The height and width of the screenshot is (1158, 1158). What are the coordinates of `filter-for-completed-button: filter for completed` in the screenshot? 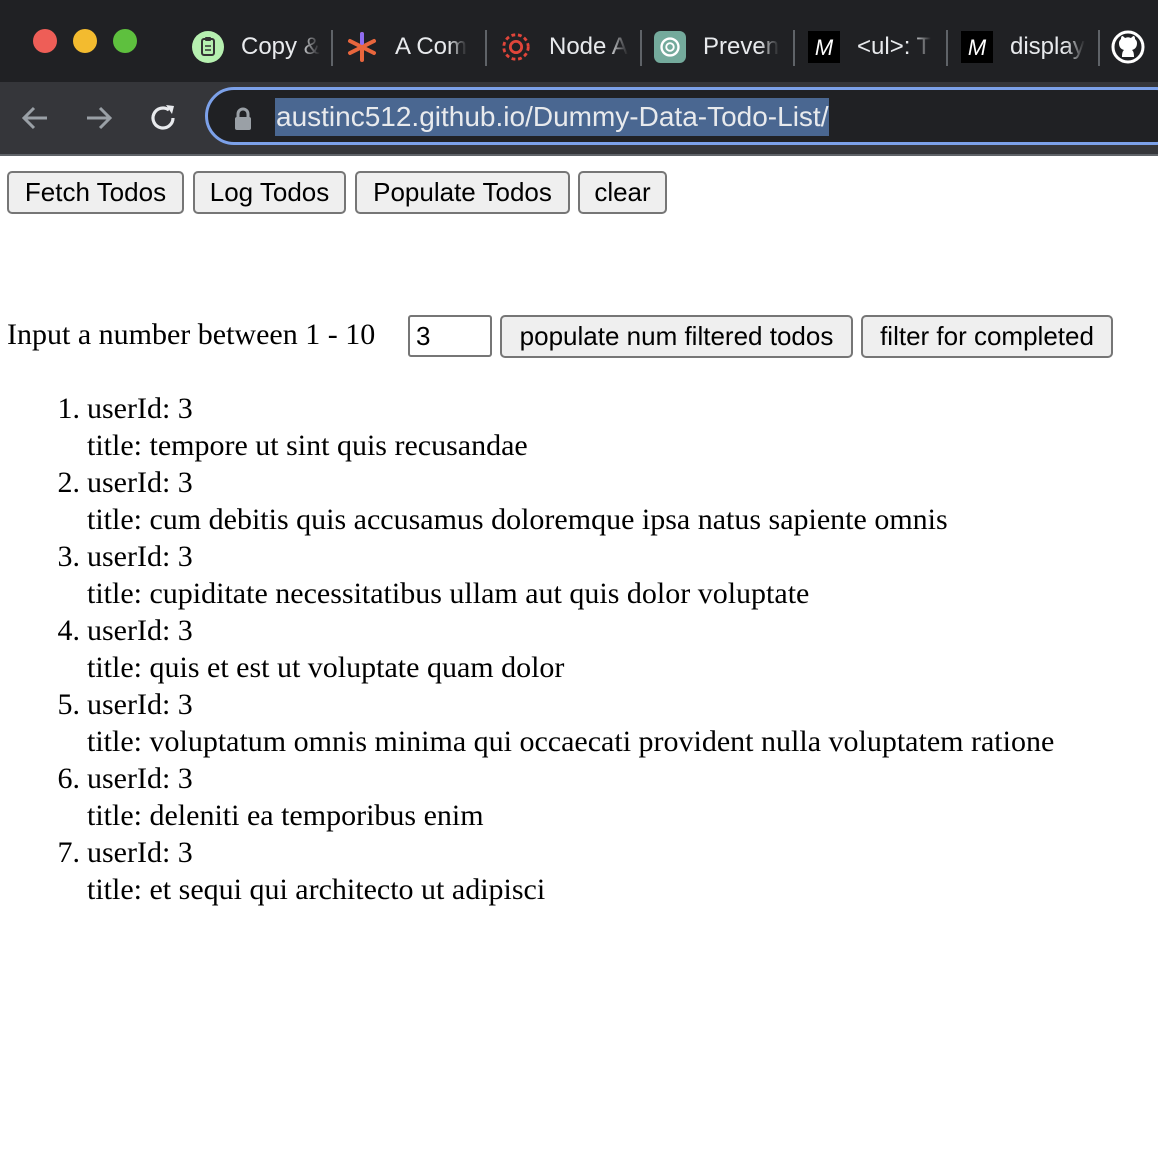 It's located at (987, 336).